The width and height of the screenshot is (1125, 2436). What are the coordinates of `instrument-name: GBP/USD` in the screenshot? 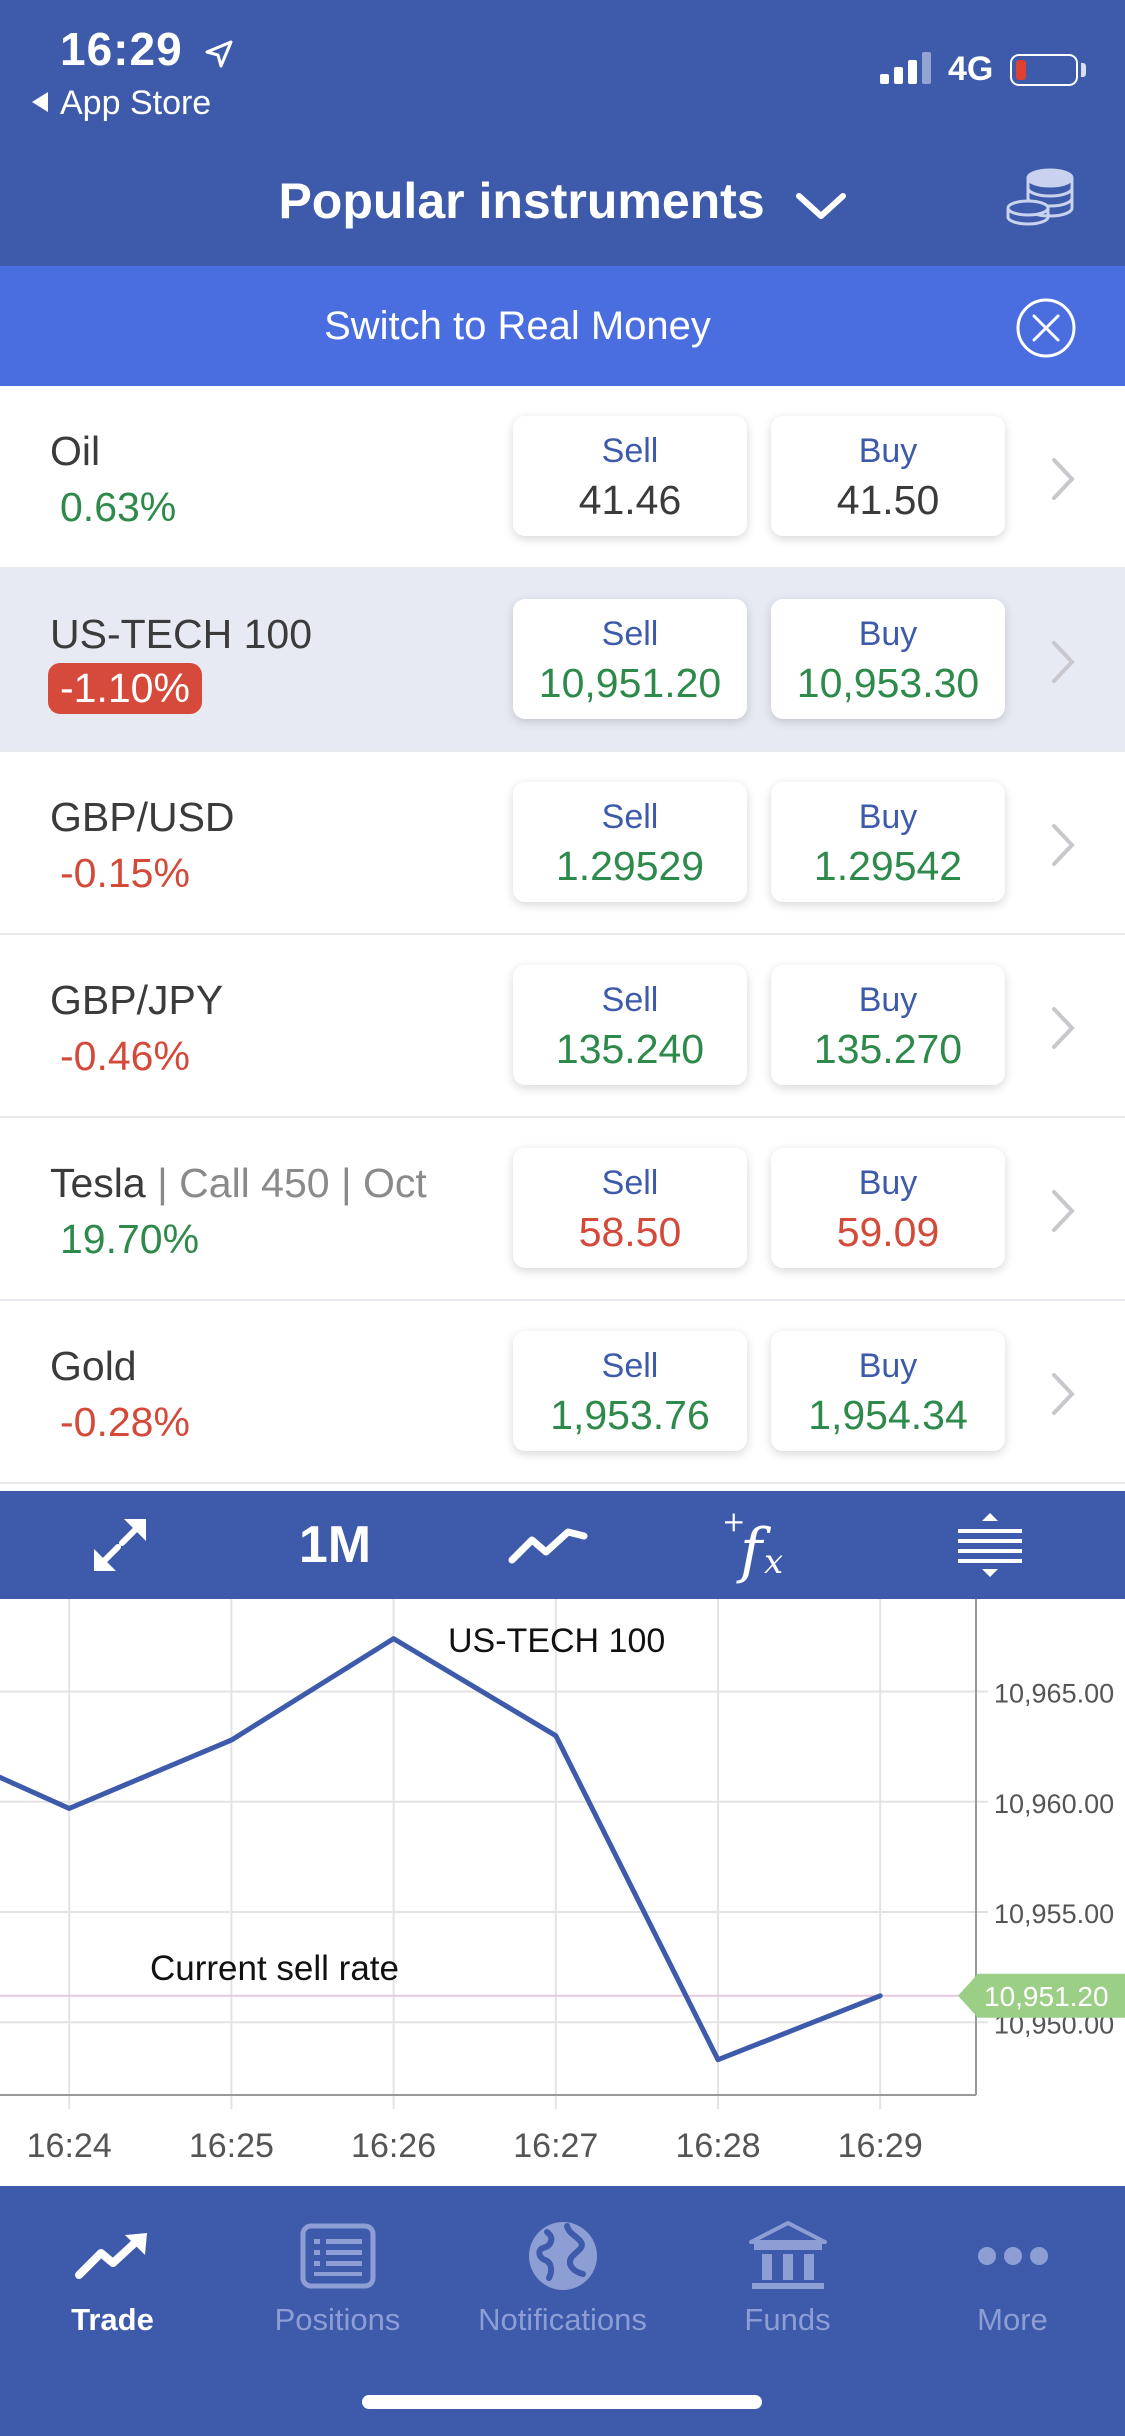 It's located at (142, 817).